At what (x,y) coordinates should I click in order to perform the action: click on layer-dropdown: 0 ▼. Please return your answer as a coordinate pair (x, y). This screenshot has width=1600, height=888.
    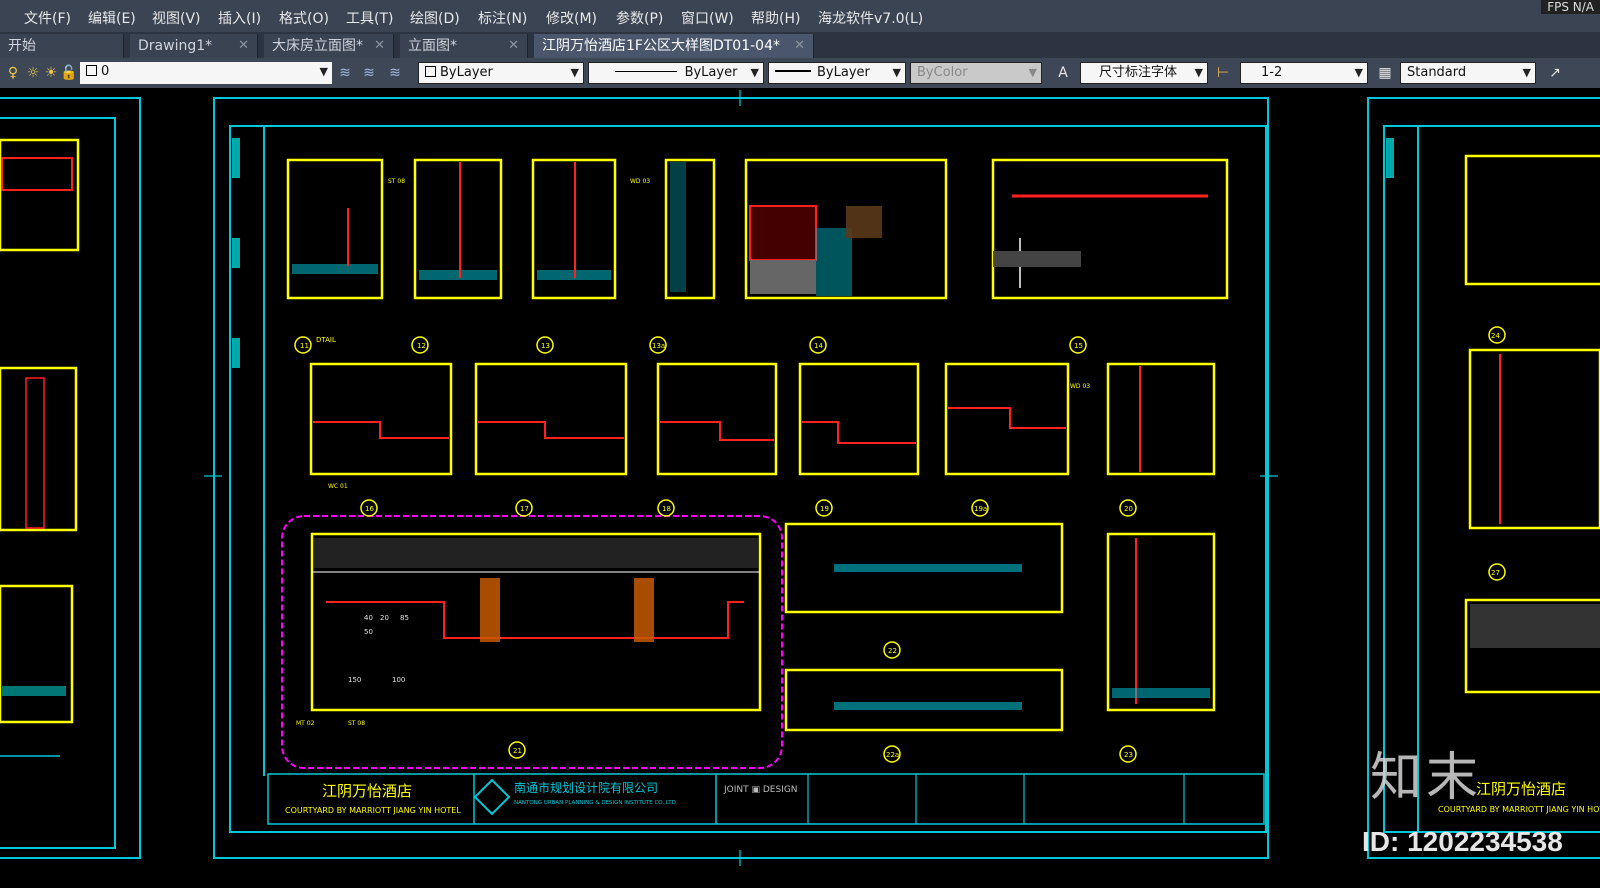
    Looking at the image, I should click on (206, 73).